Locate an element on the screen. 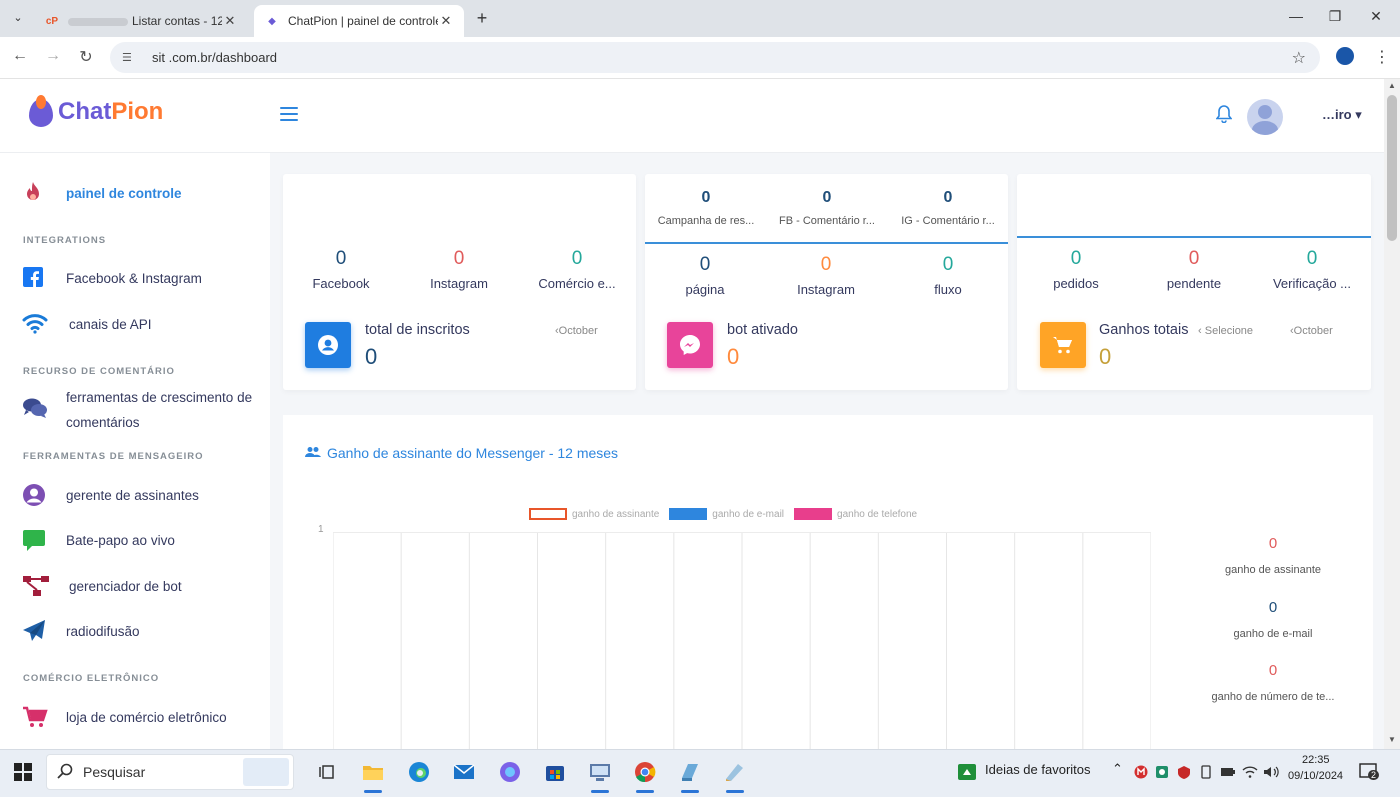  chat-bubble-icon is located at coordinates (44, 540).